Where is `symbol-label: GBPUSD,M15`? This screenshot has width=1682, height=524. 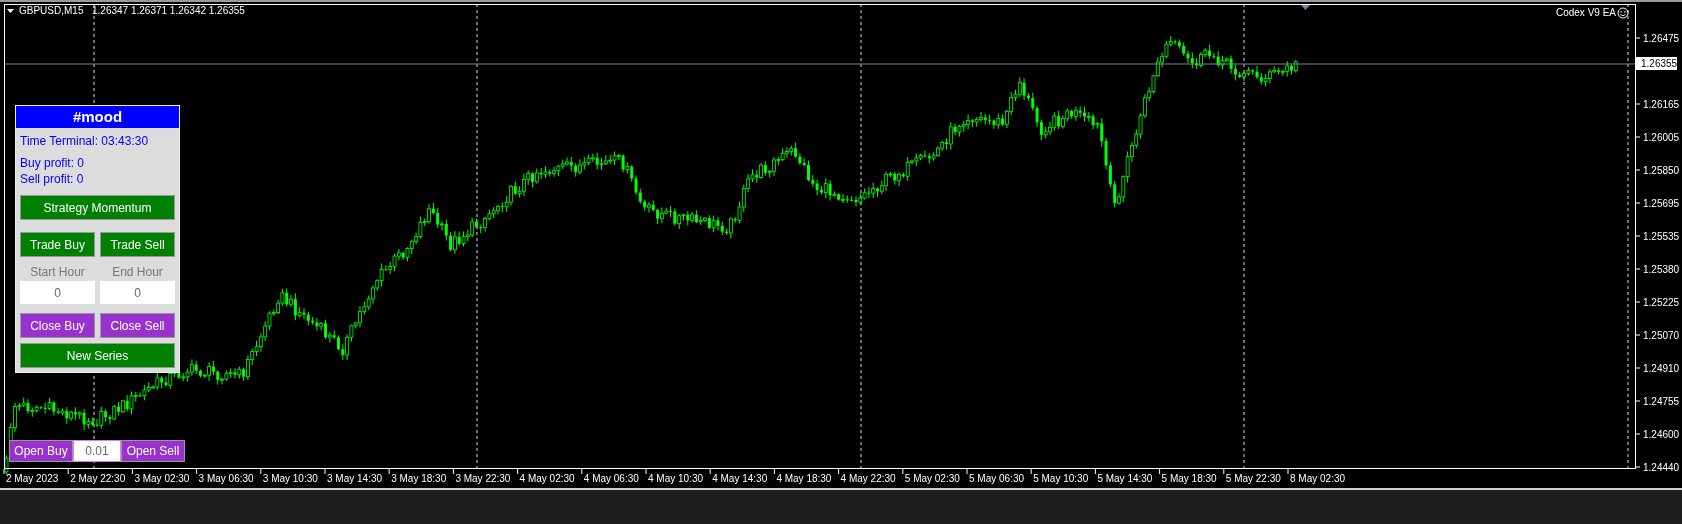 symbol-label: GBPUSD,M15 is located at coordinates (51, 10).